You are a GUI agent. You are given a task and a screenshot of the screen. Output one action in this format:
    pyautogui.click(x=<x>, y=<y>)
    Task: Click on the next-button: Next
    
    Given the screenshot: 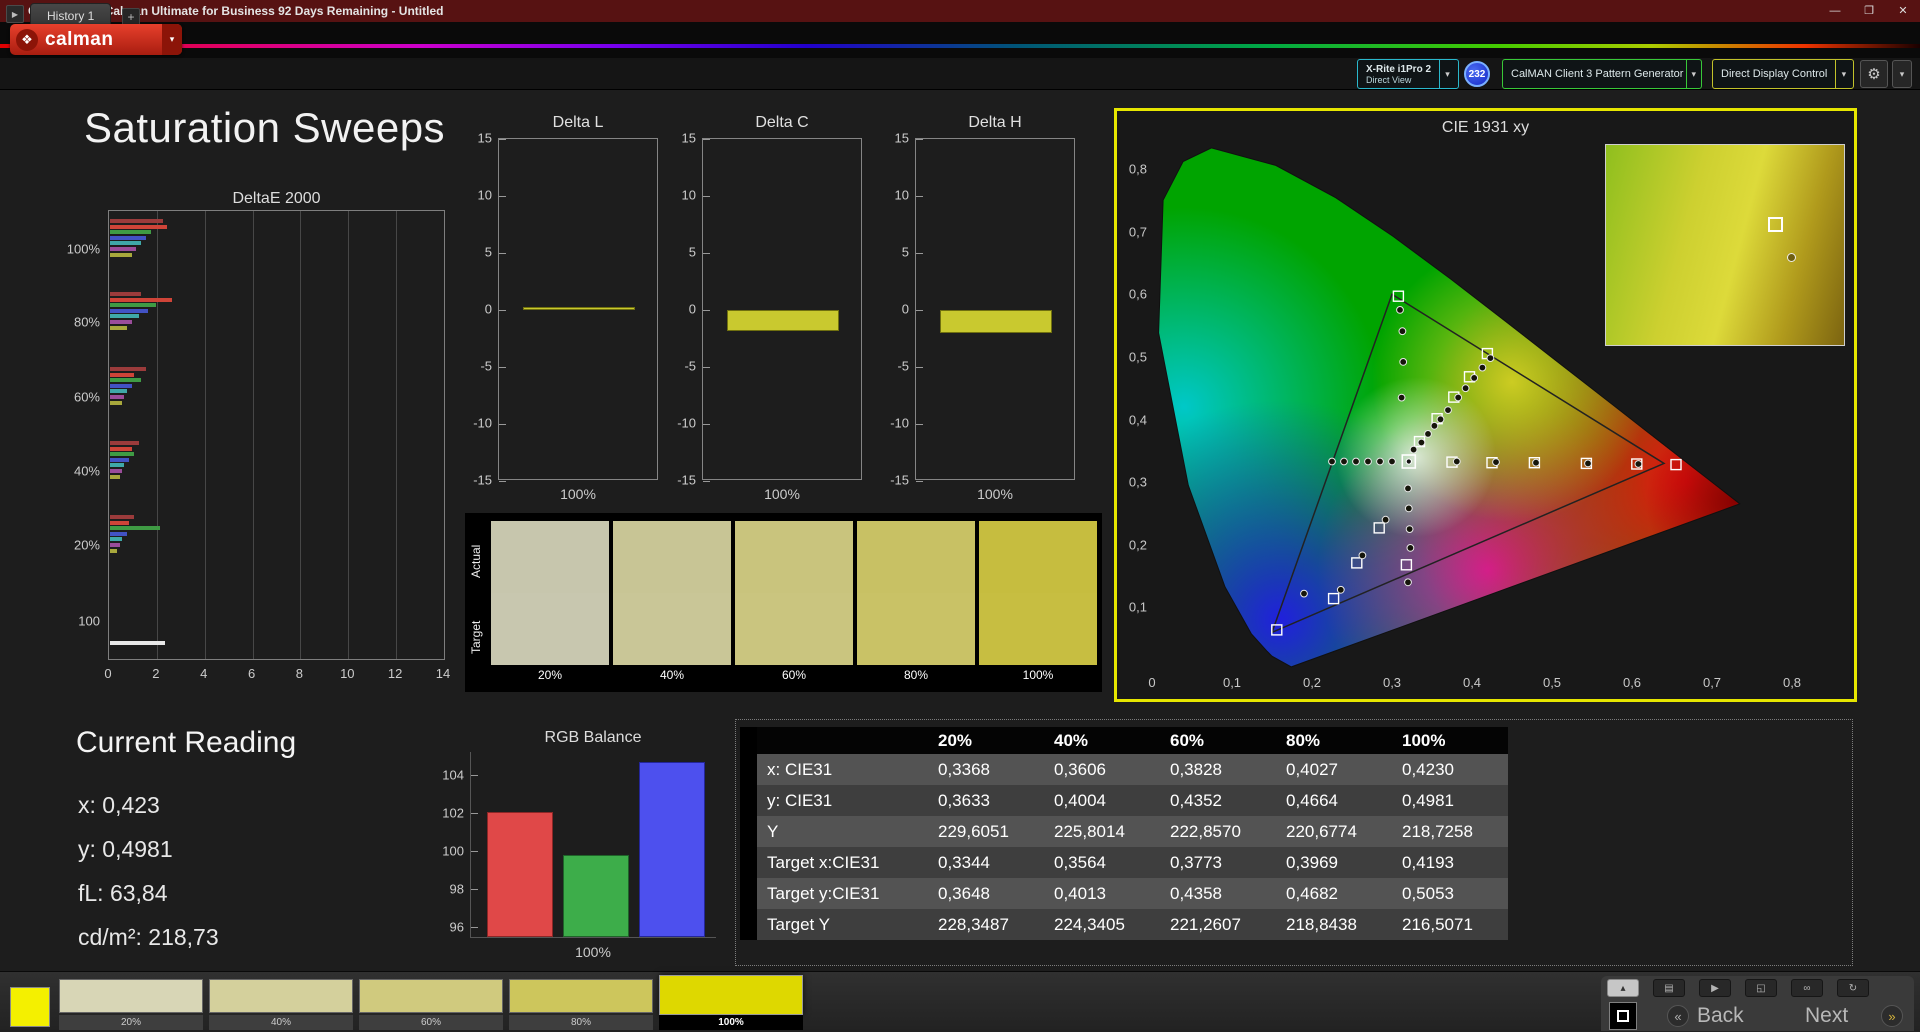 What is the action you would take?
    pyautogui.click(x=1826, y=1016)
    